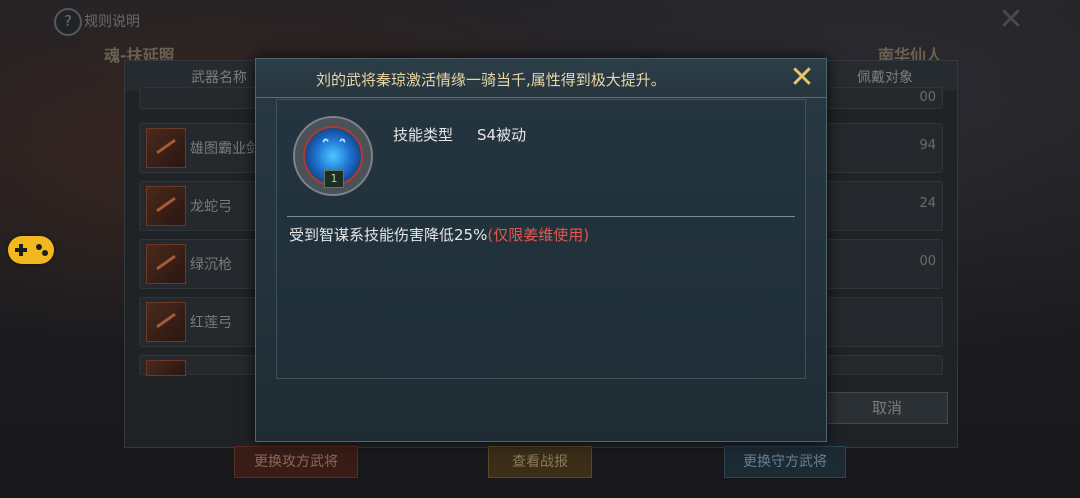 The image size is (1080, 498). I want to click on view-battle-report-button: 查看战报, so click(540, 462).